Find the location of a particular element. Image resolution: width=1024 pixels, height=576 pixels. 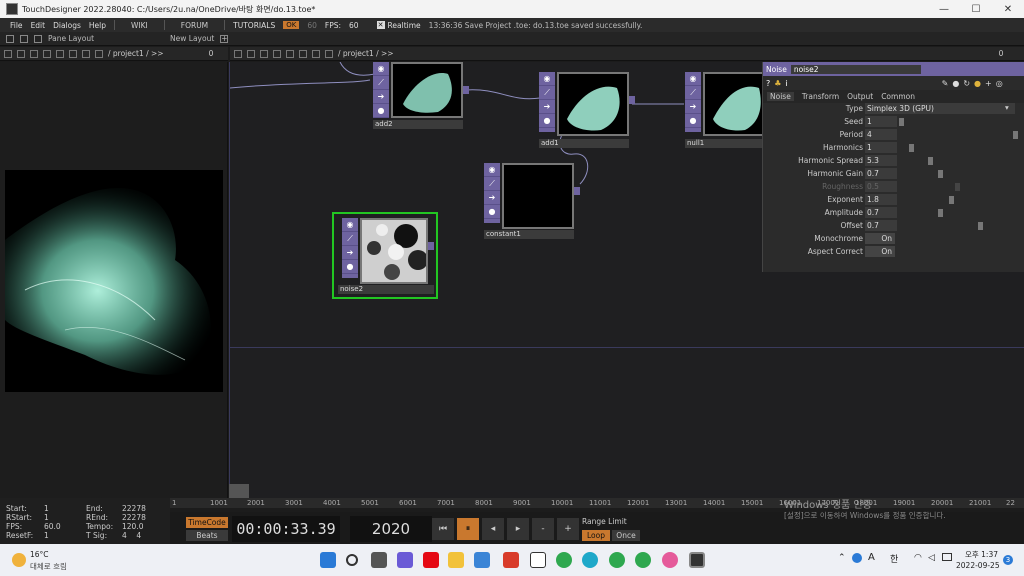

chevron-down-icon: ▾ is located at coordinates (1007, 107).